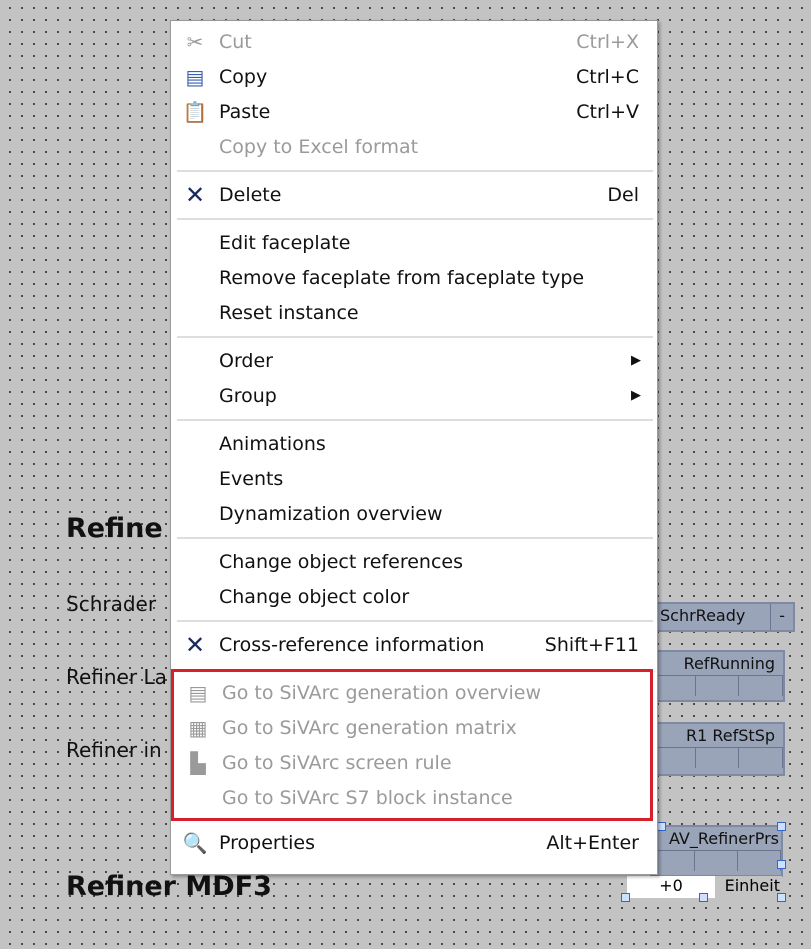 The image size is (811, 949). I want to click on properties-label: Properties, so click(267, 842).